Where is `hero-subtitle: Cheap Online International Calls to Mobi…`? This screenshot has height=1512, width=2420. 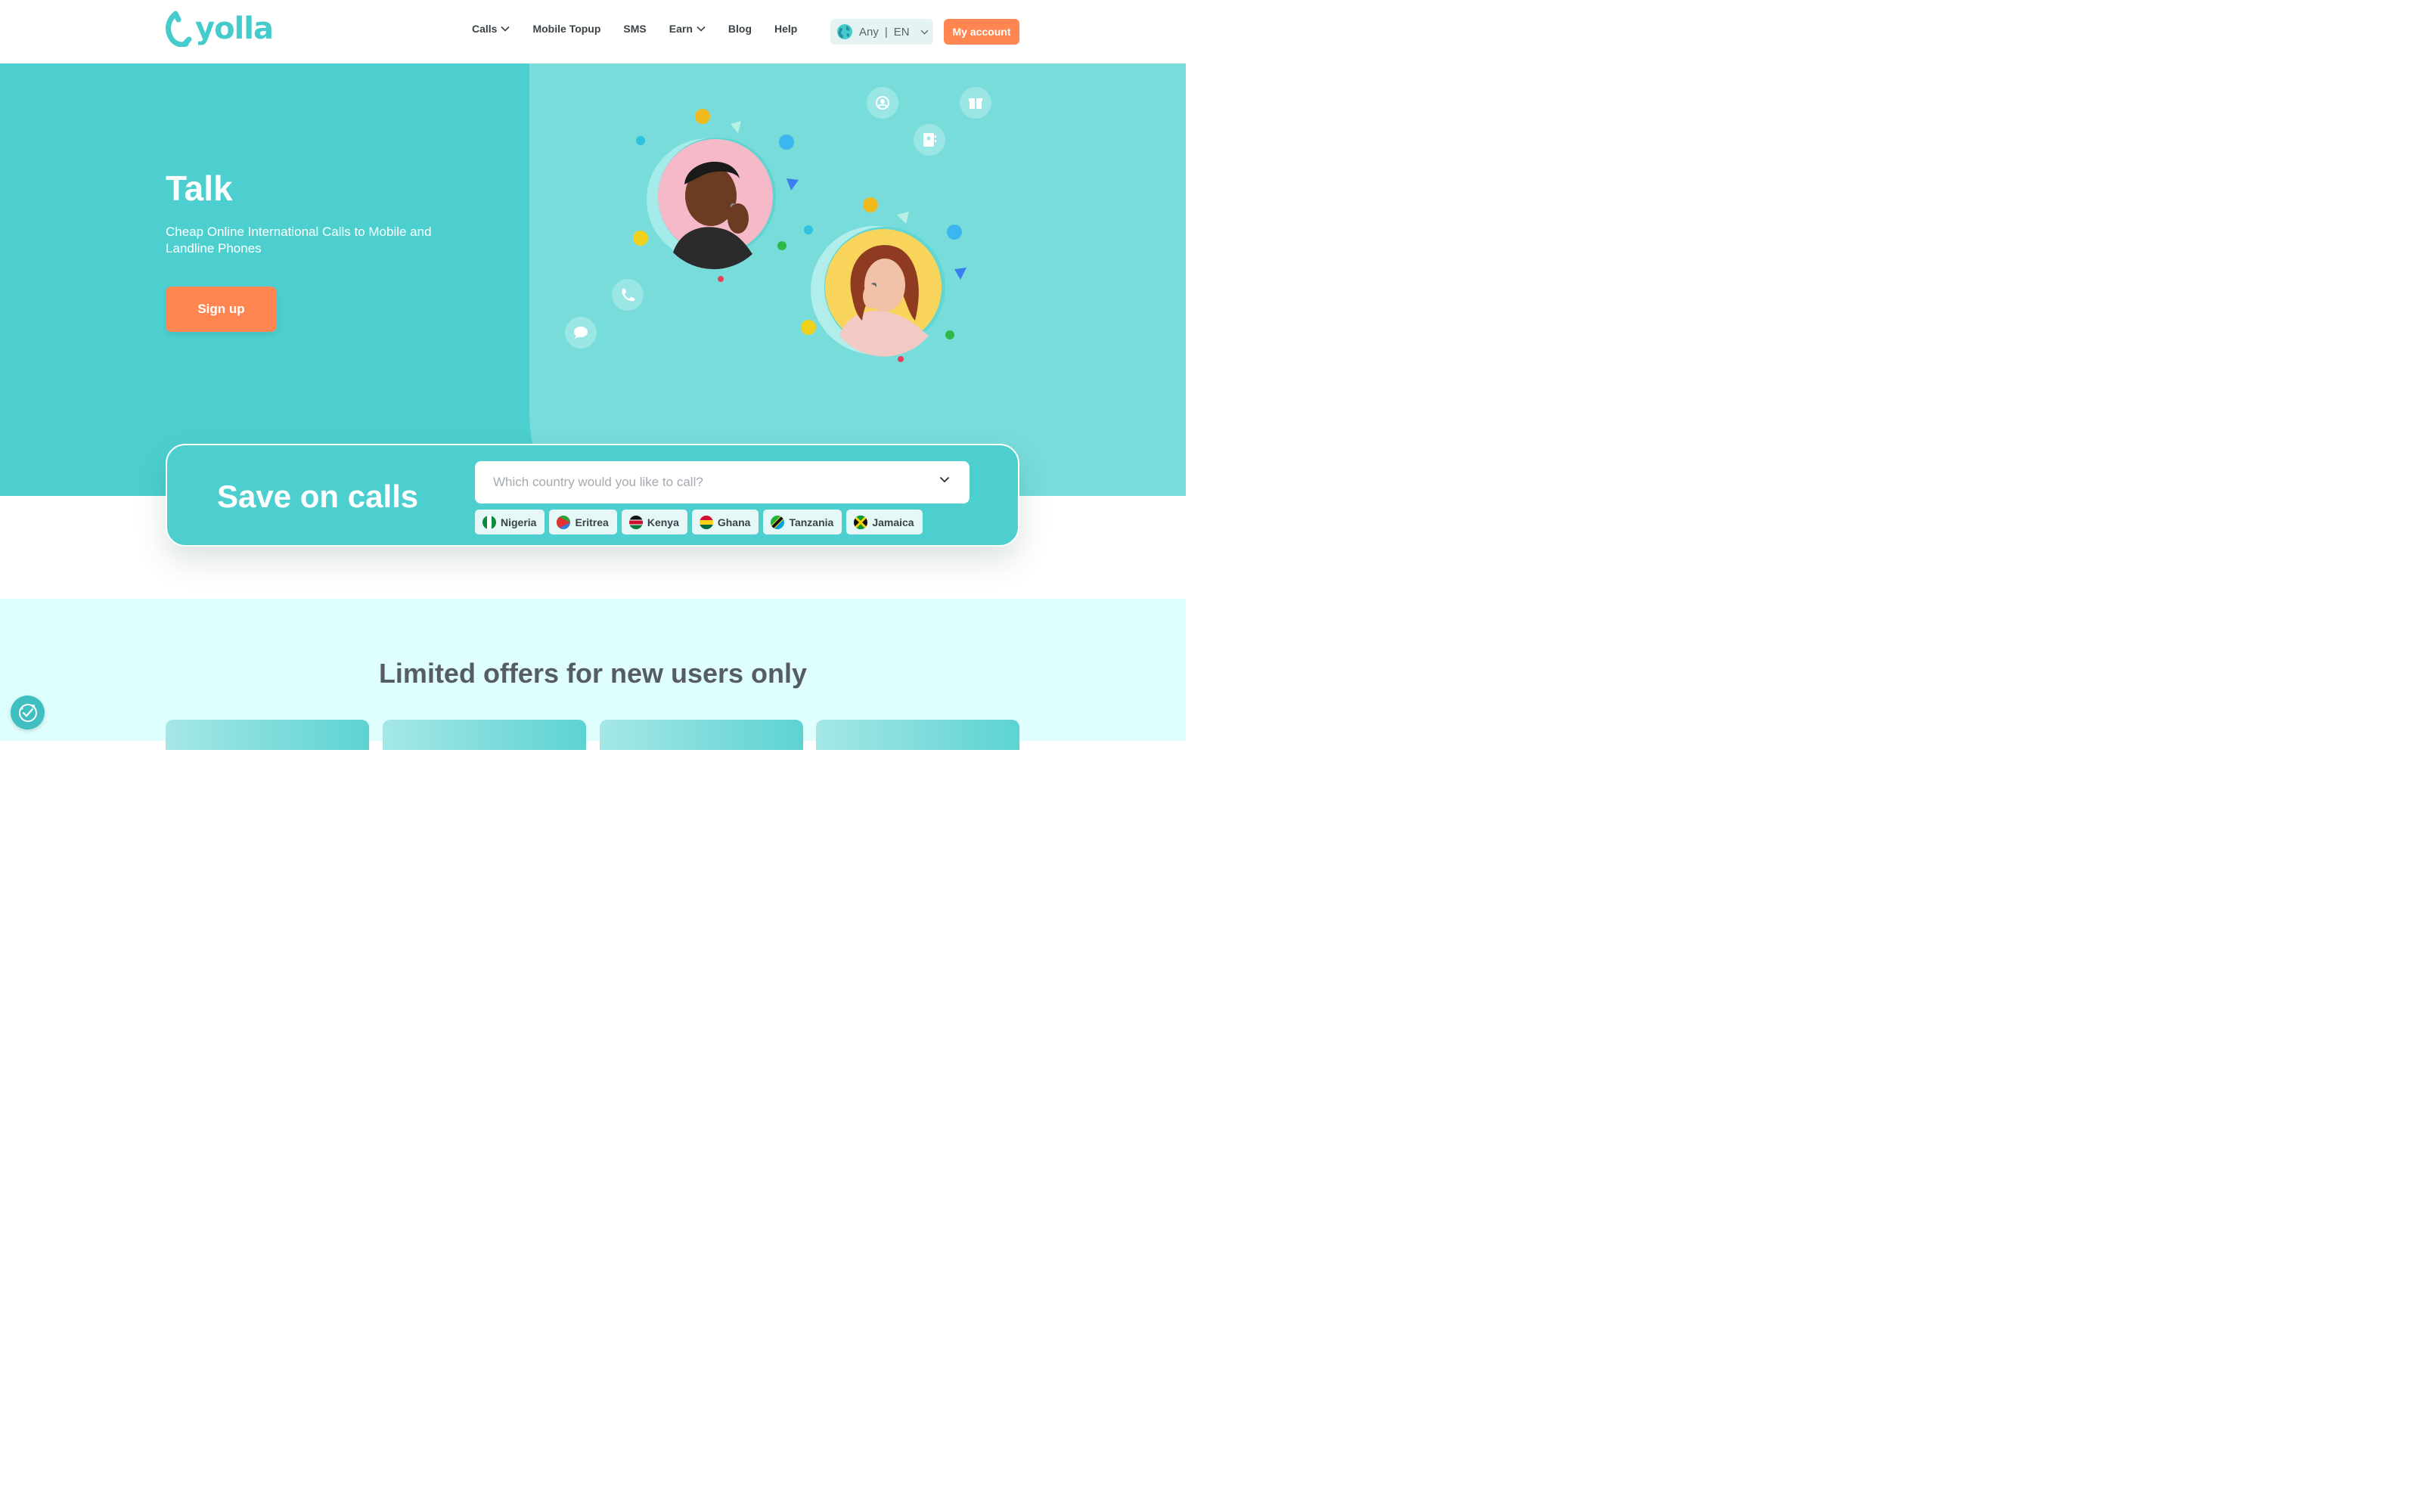 hero-subtitle: Cheap Online International Calls to Mobi… is located at coordinates (299, 240).